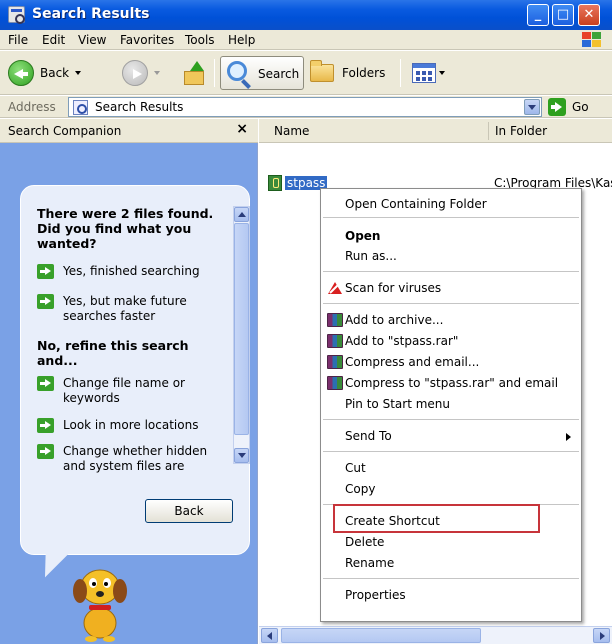 Image resolution: width=612 pixels, height=644 pixels. What do you see at coordinates (335, 288) in the screenshot?
I see `antivirus-icon` at bounding box center [335, 288].